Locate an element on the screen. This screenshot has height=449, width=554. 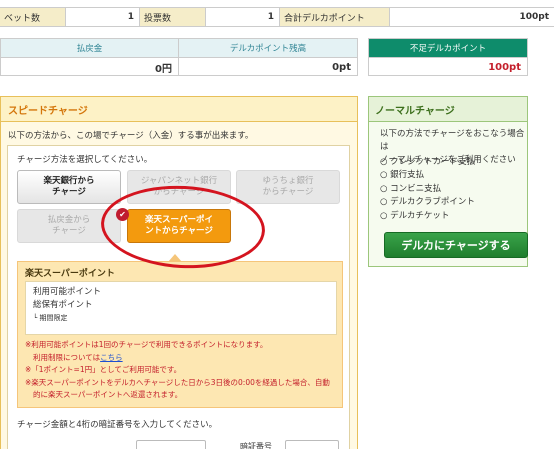
delca-charge-button: デルカにチャージする is located at coordinates (456, 245).